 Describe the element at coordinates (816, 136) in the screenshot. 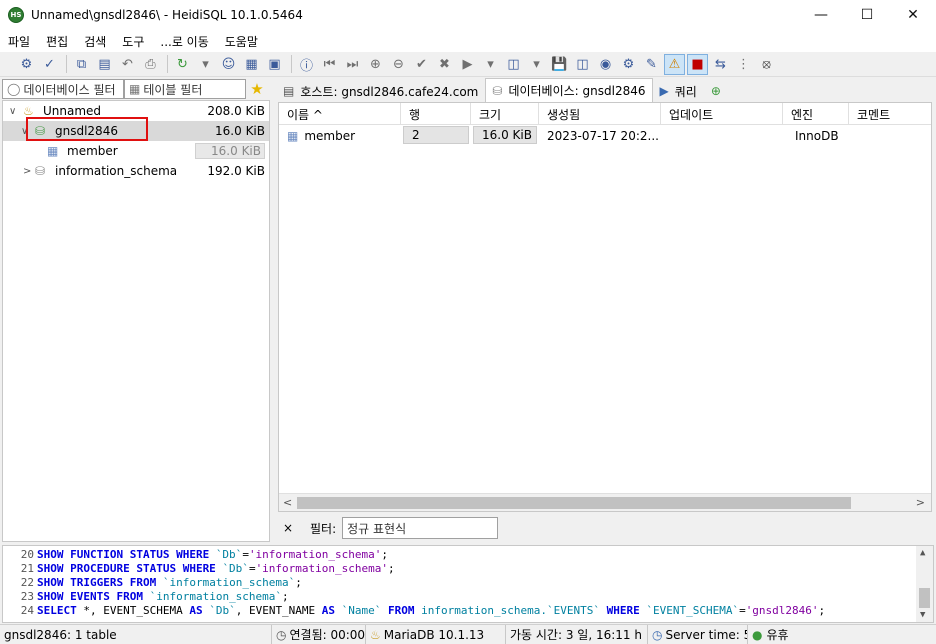

I see `cell-engine: InnoDB` at that location.